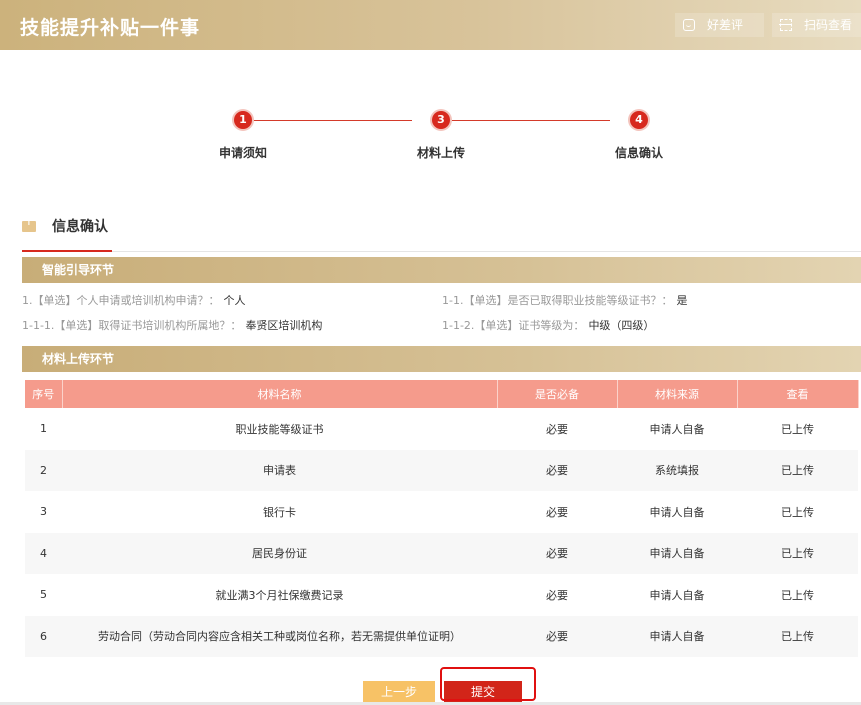 The height and width of the screenshot is (705, 861). Describe the element at coordinates (430, 25) in the screenshot. I see `app-header: 技能提升补贴一件事 好差评 扫码查看` at that location.